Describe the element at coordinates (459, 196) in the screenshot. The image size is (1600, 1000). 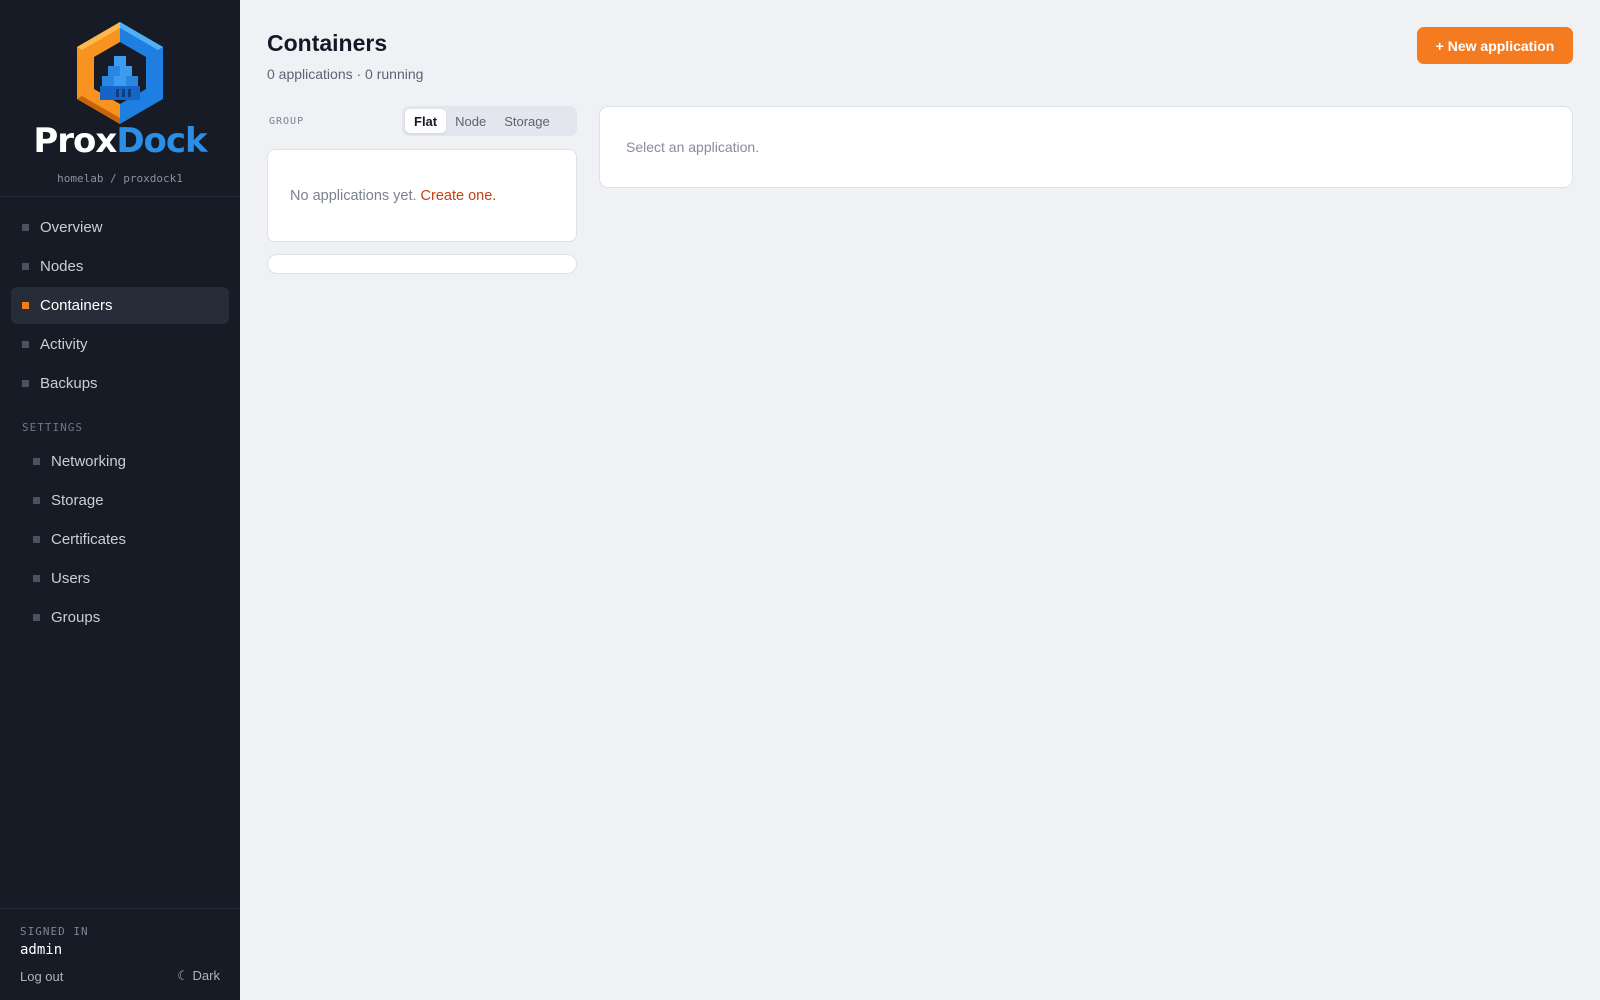
I see `create-application-link: Create one.` at that location.